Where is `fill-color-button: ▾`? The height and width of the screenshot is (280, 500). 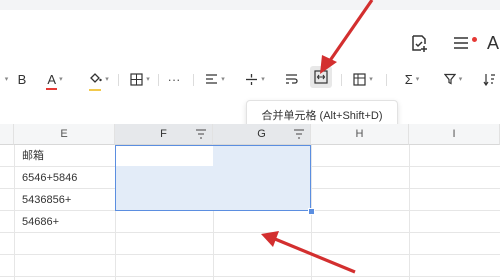 fill-color-button: ▾ is located at coordinates (99, 79).